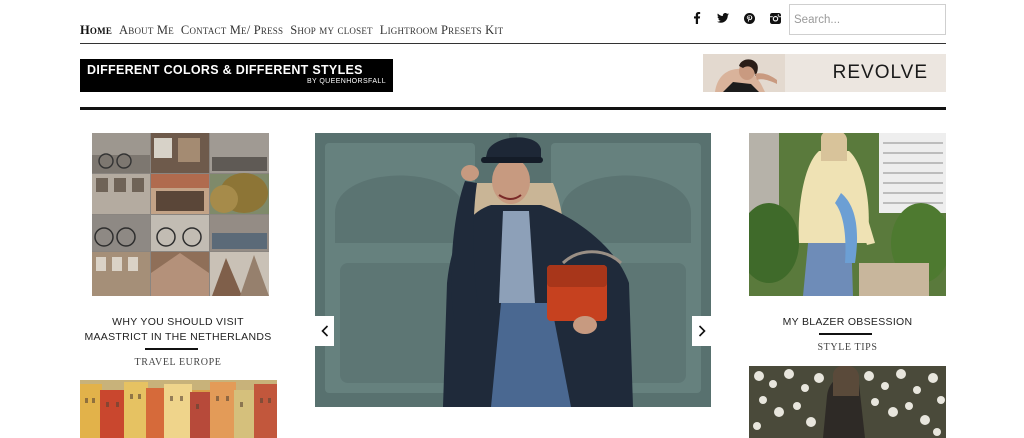 Image resolution: width=1024 pixels, height=438 pixels. I want to click on floral-post-image, so click(847, 402).